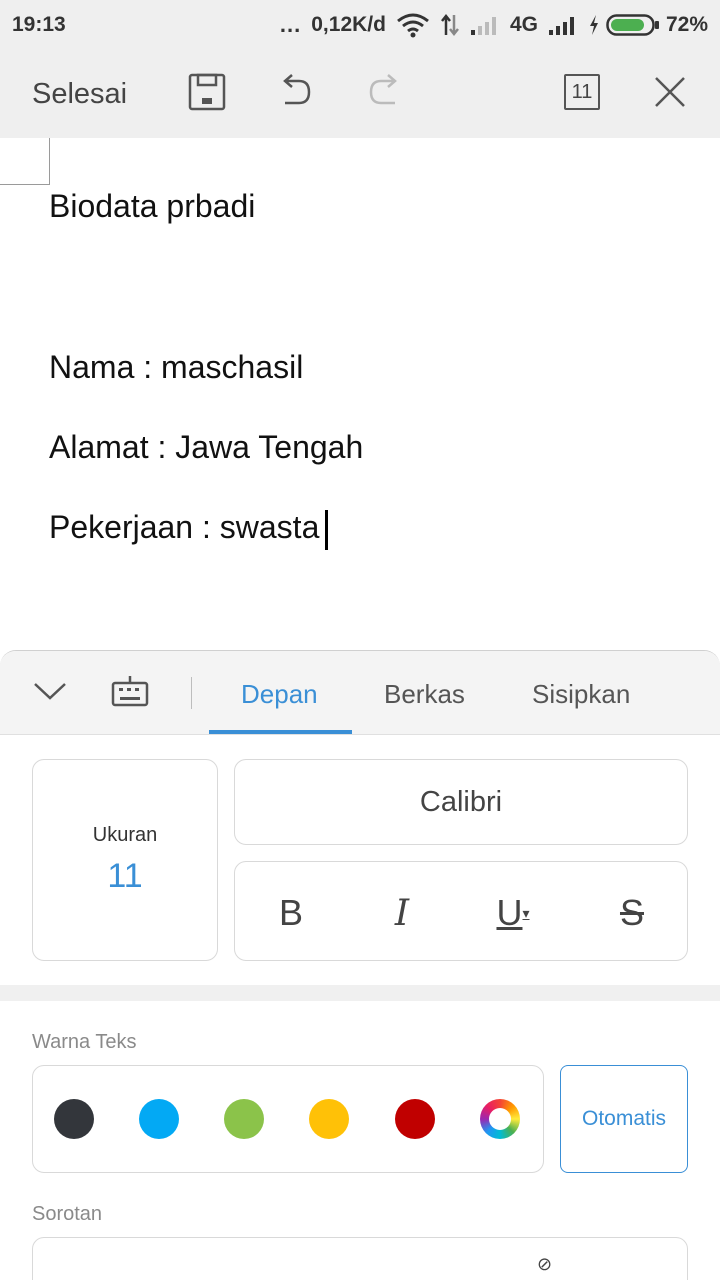 The height and width of the screenshot is (1280, 720). What do you see at coordinates (461, 802) in the screenshot?
I see `font-family-button: Calibri` at bounding box center [461, 802].